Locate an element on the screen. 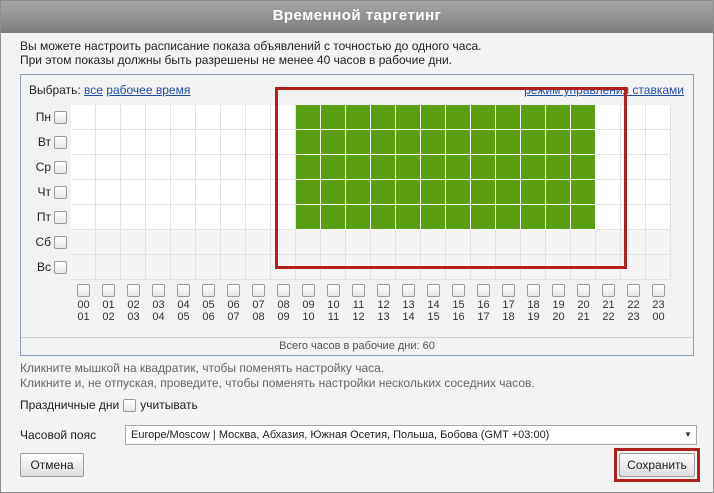  save-button: Сохранить is located at coordinates (657, 465).